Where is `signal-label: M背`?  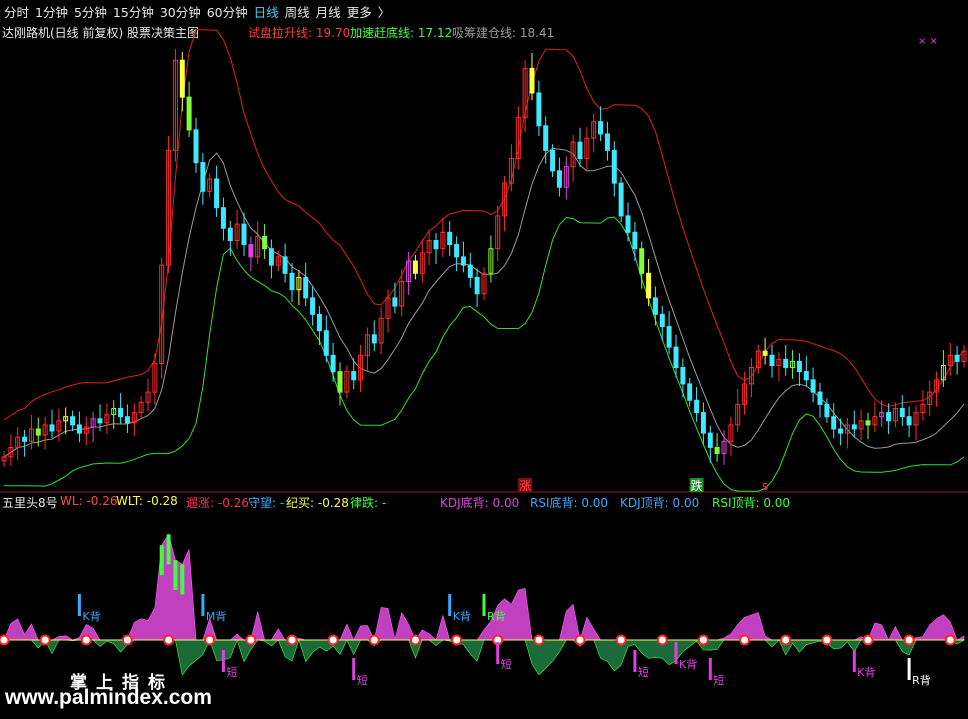
signal-label: M背 is located at coordinates (216, 616).